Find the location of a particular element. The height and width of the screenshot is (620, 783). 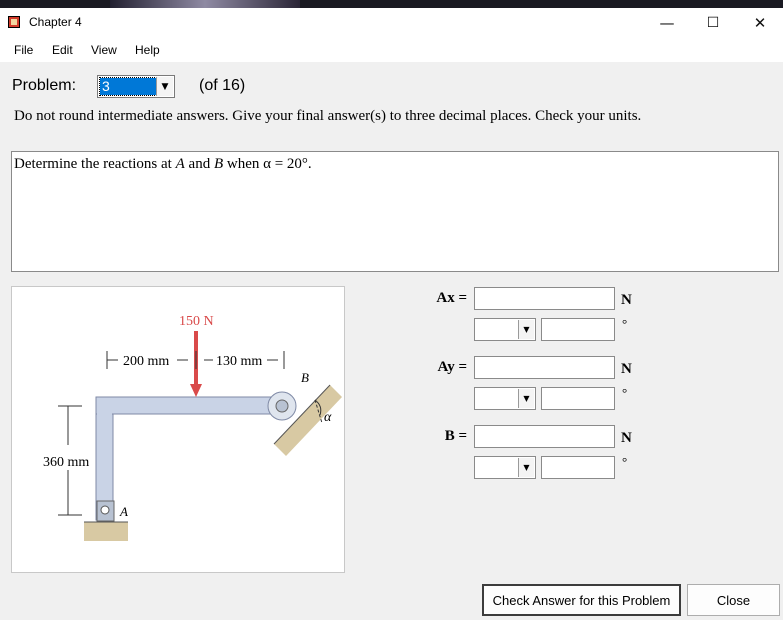

menu-bar: File Edit View Help is located at coordinates (391, 50).